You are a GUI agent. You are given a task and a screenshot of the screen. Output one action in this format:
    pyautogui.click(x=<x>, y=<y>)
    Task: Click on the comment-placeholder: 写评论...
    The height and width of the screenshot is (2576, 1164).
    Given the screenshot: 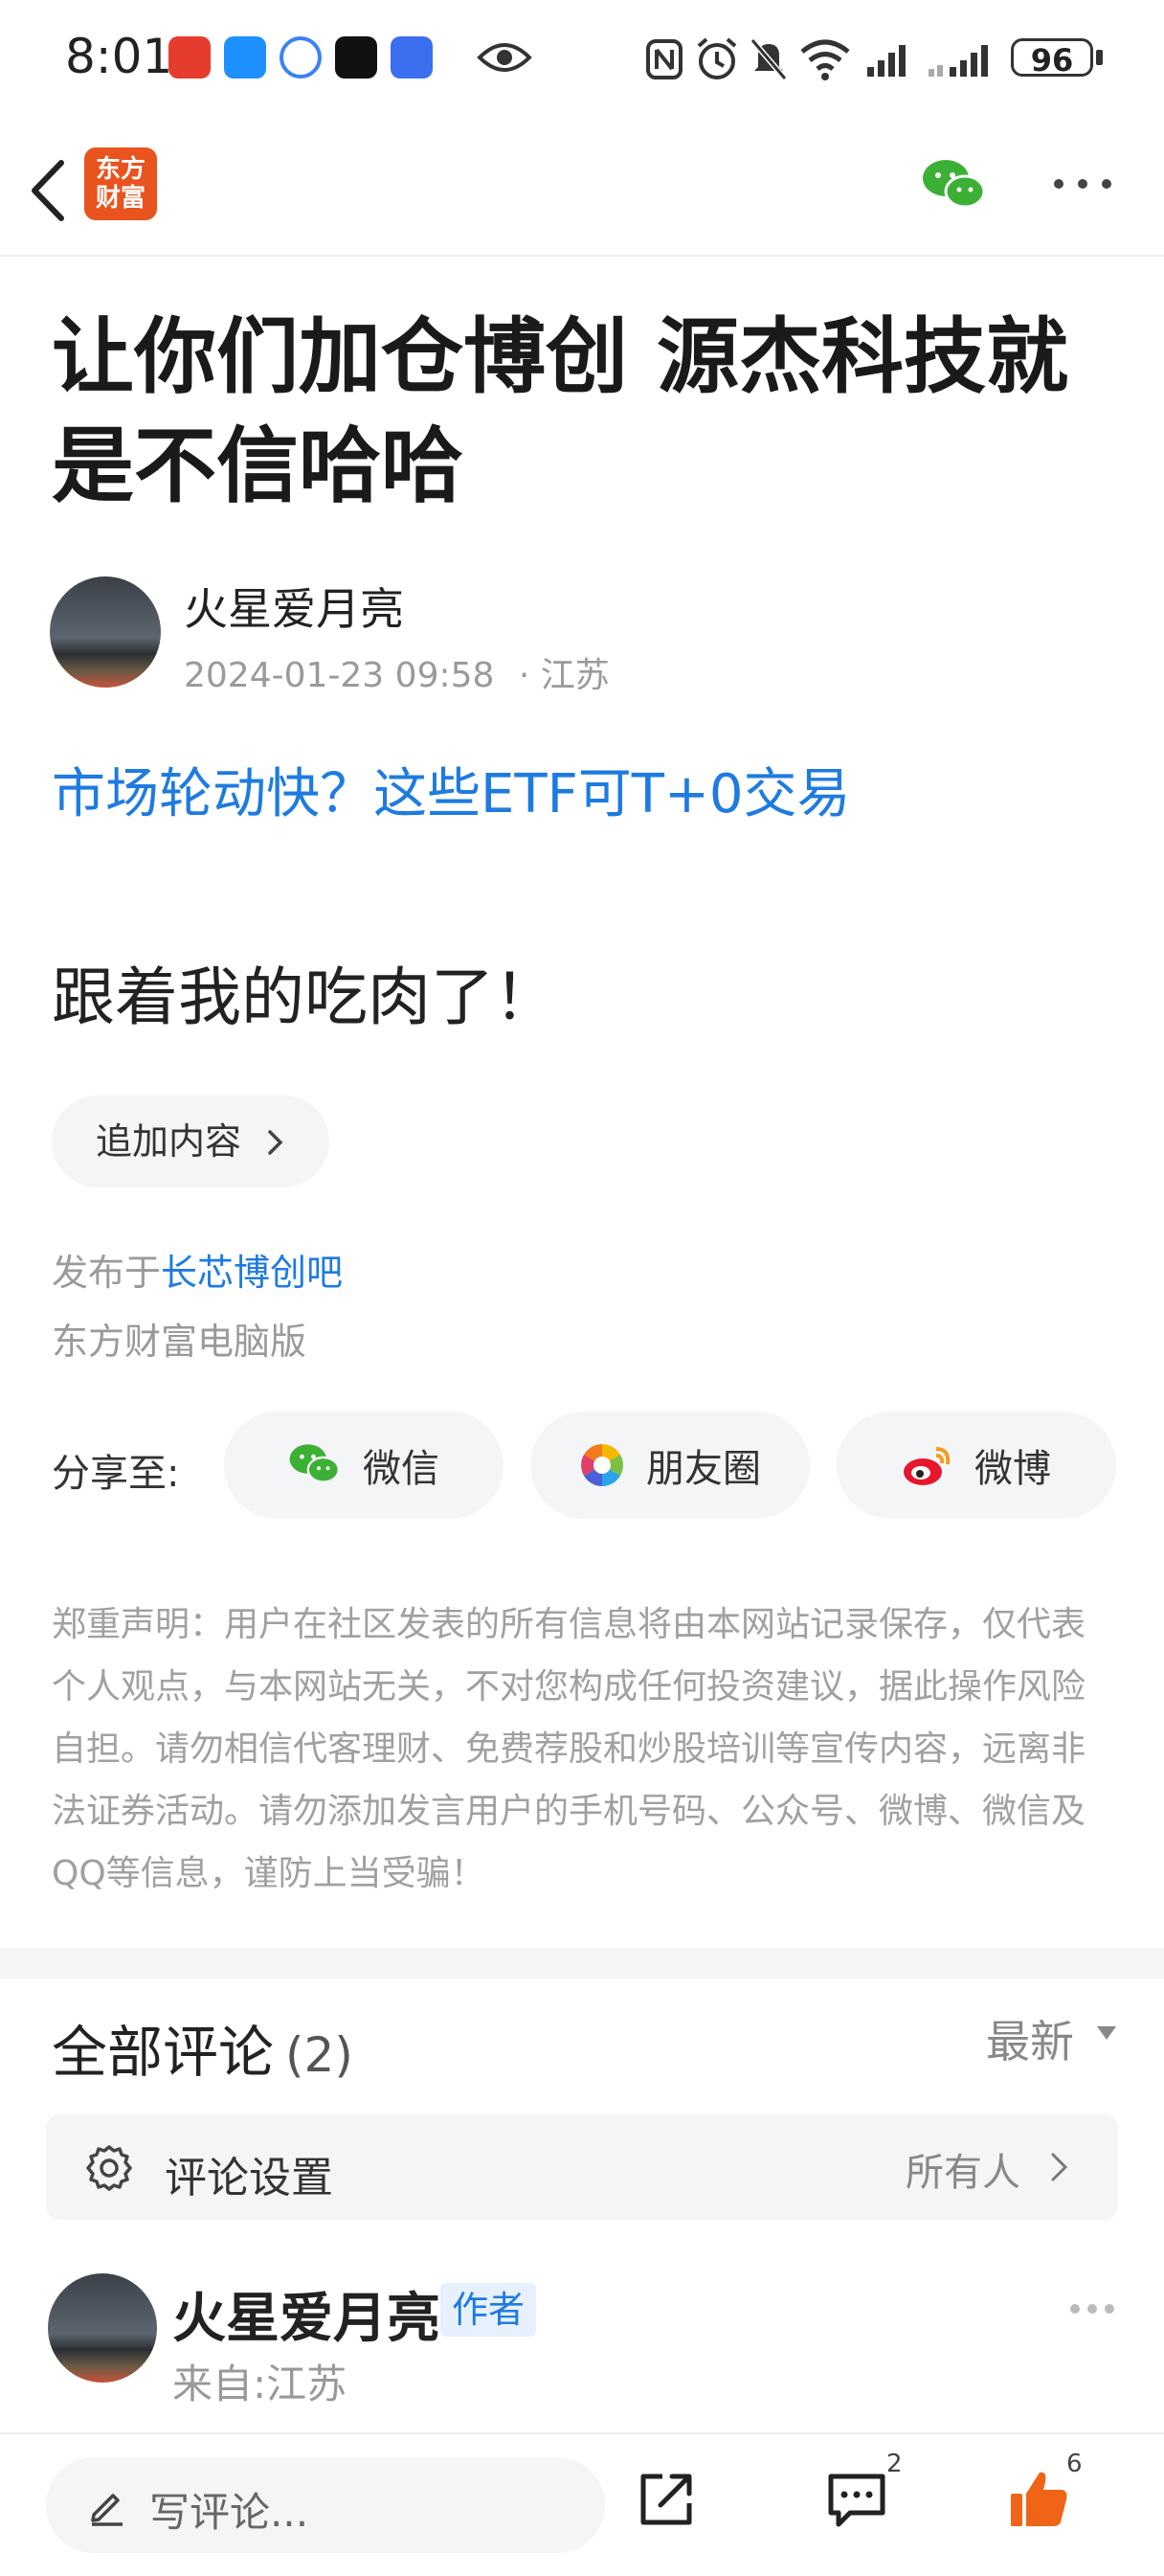 What is the action you would take?
    pyautogui.click(x=229, y=2512)
    